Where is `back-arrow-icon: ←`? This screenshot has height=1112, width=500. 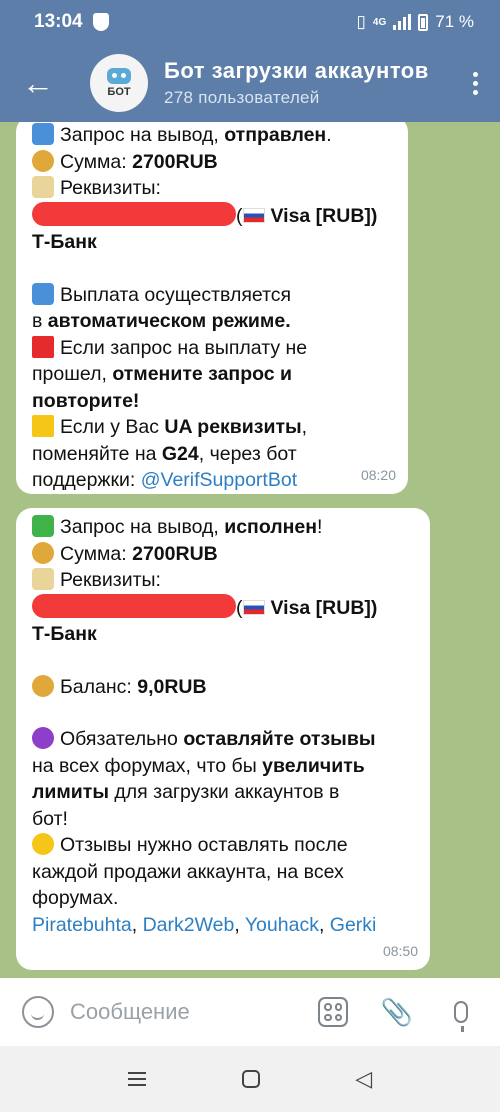 back-arrow-icon: ← is located at coordinates (38, 83).